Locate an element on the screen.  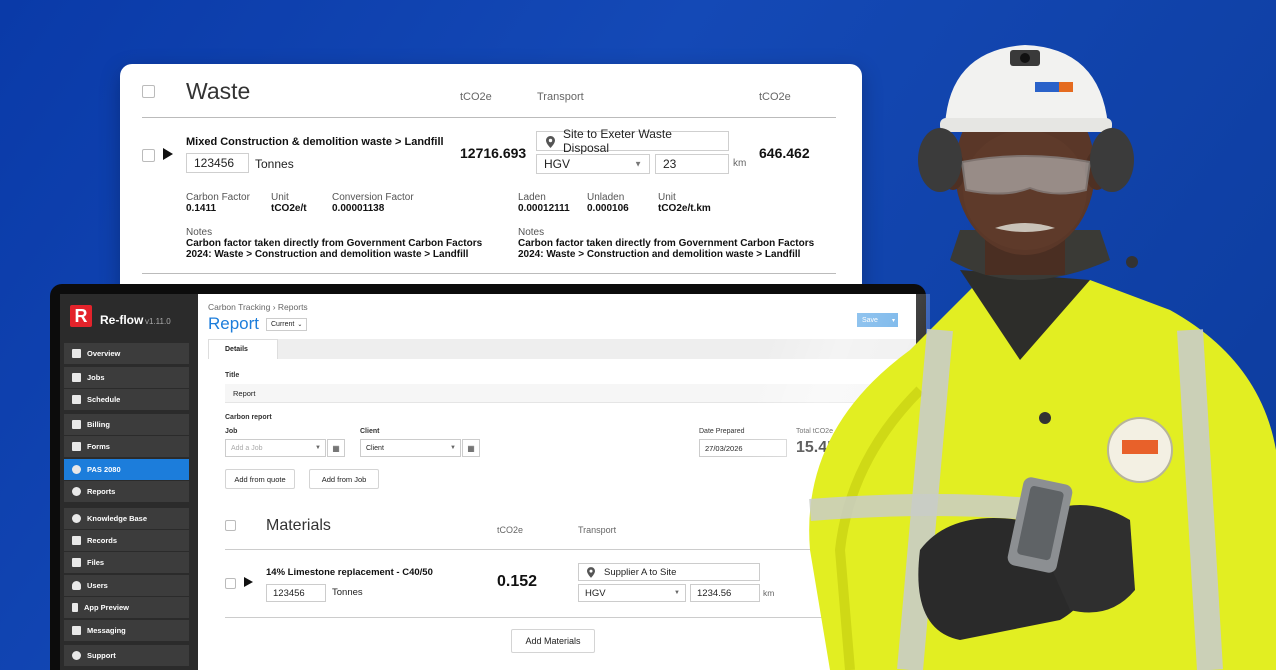
sidebar-item-support: Support is located at coordinates (126, 655).